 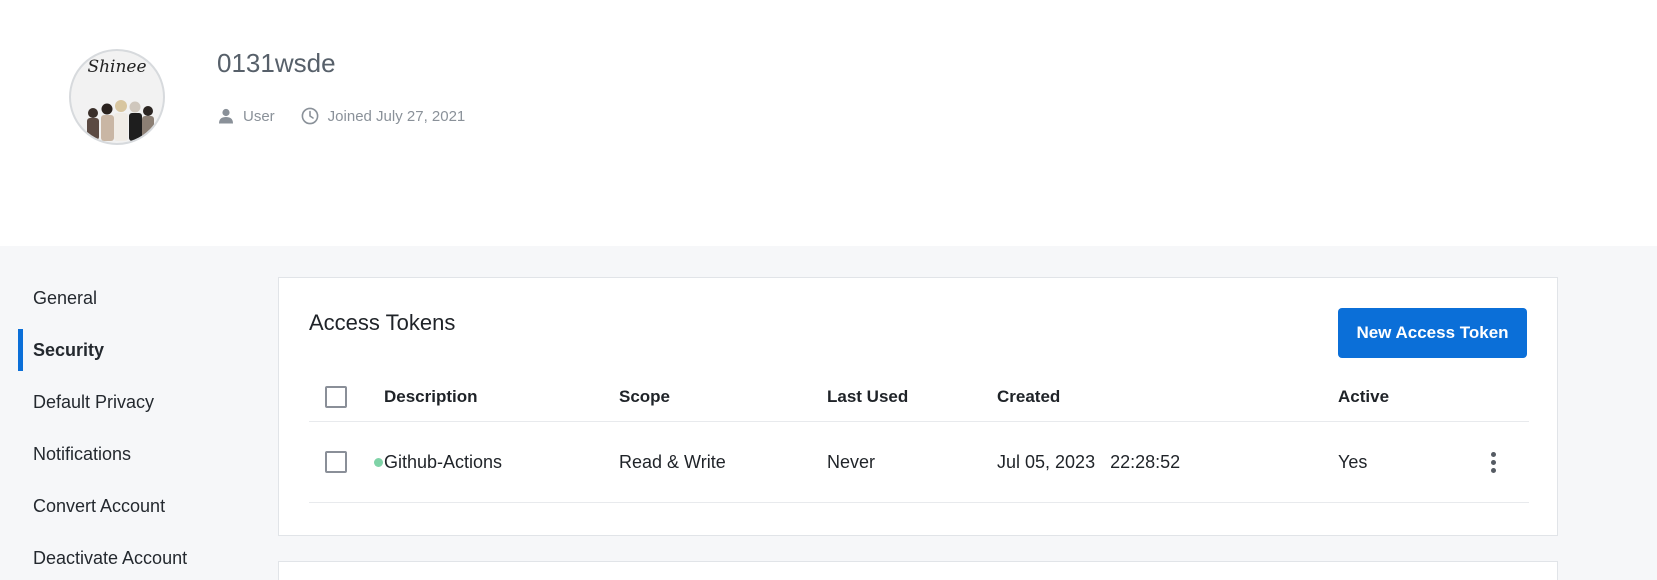 I want to click on token-last-used: Never, so click(x=851, y=461).